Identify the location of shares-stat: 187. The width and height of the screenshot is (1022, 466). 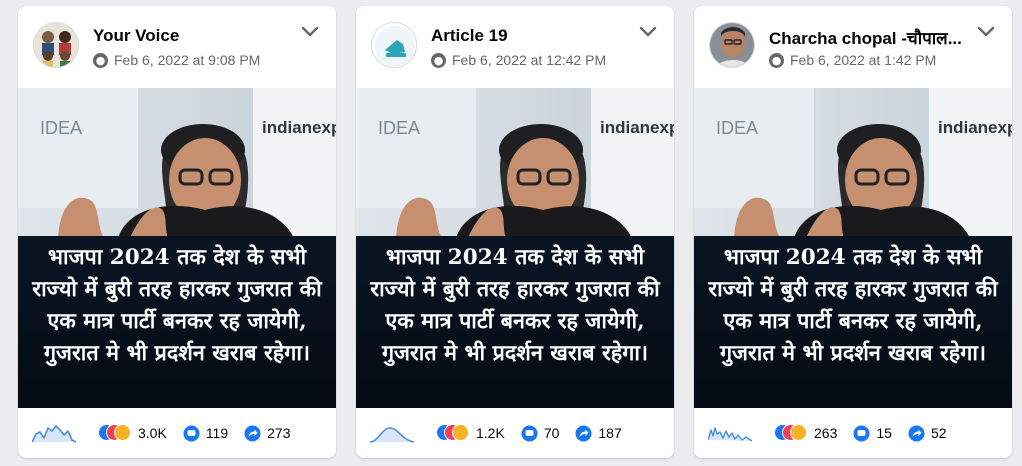
(598, 433).